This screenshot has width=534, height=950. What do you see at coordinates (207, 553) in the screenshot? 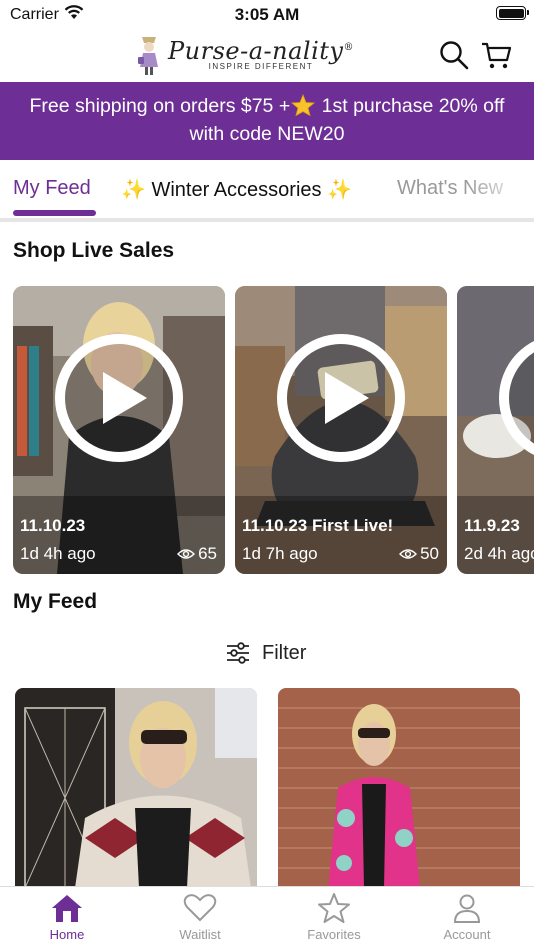
I see `views-count: 65` at bounding box center [207, 553].